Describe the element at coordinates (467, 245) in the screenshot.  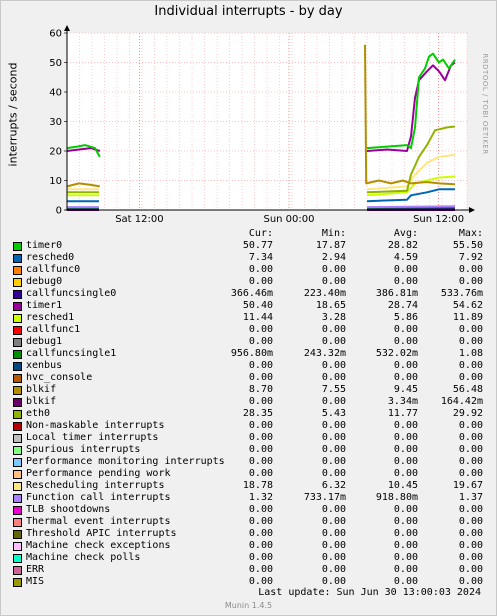
I see `legend-value-max: 55.50` at that location.